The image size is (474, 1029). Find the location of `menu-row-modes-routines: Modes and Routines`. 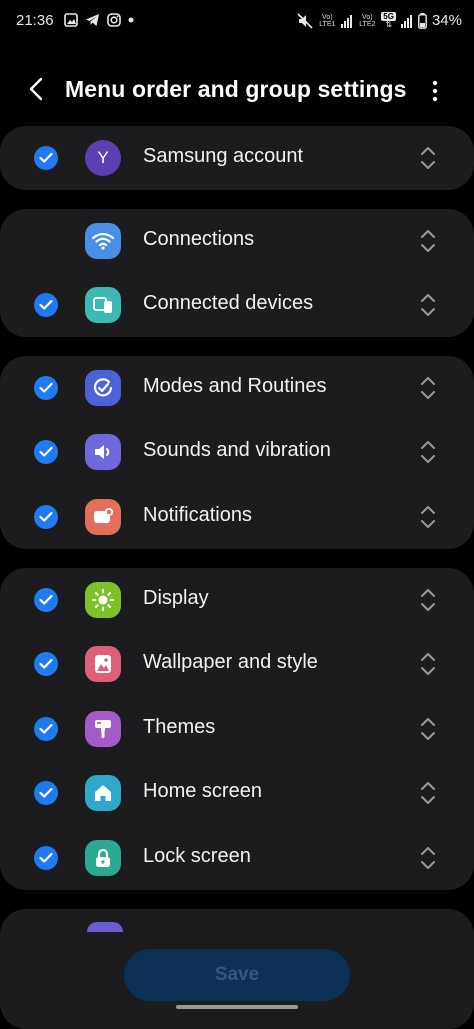

menu-row-modes-routines: Modes and Routines is located at coordinates (237, 388).